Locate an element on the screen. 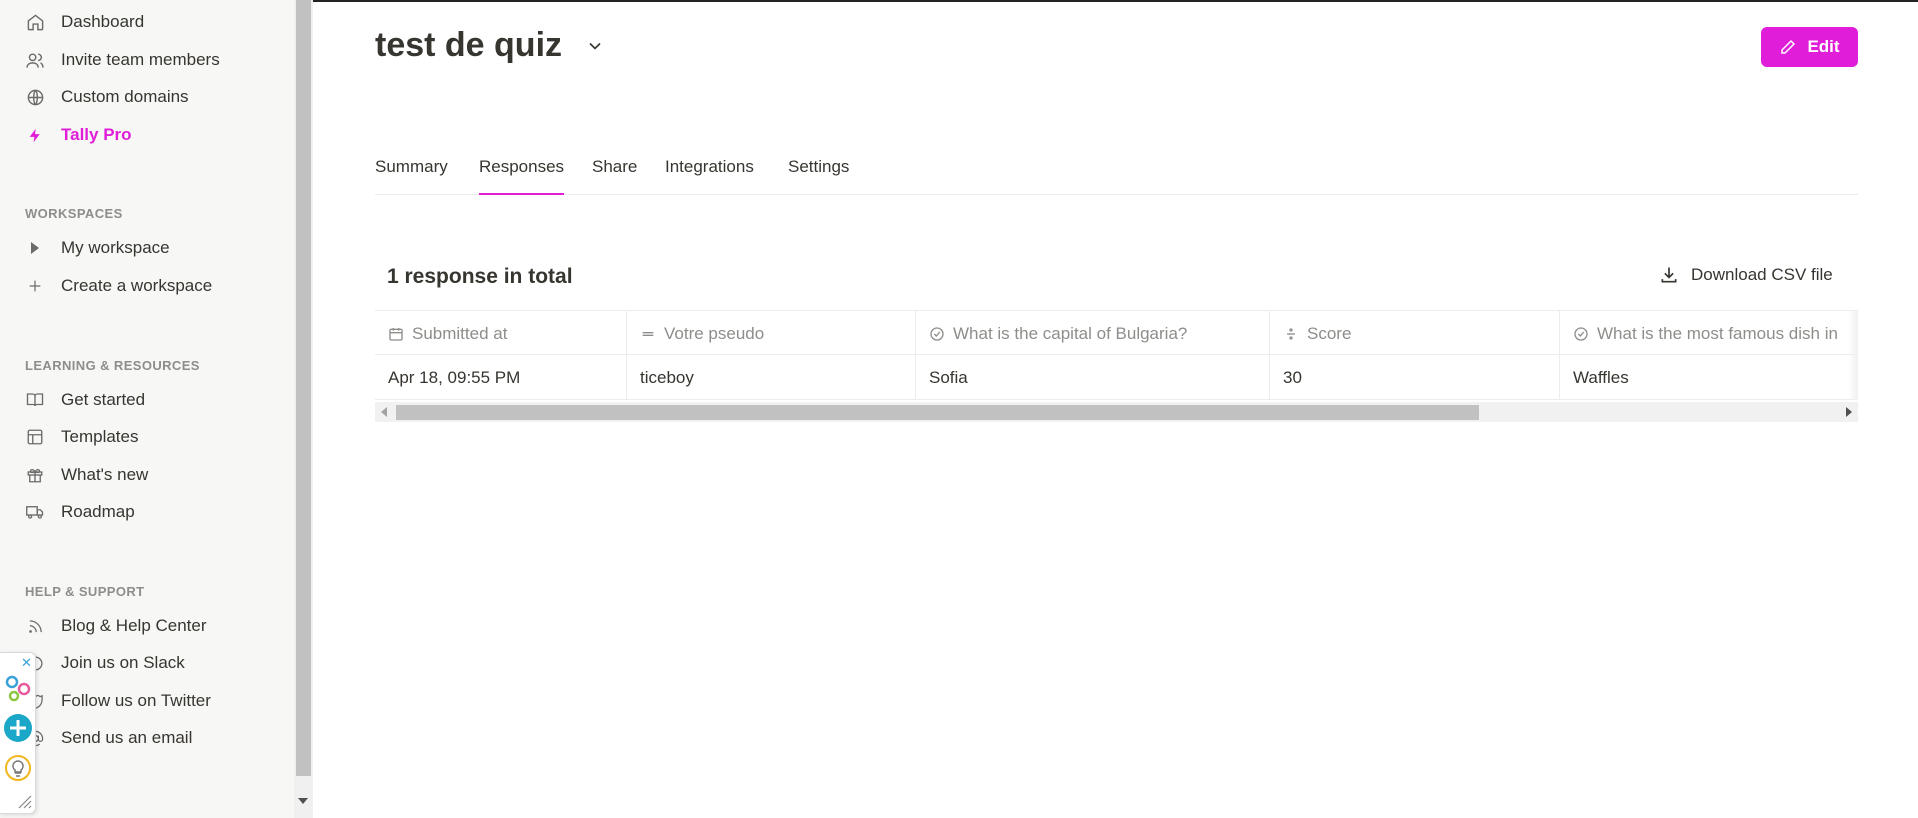 The image size is (1918, 818). sidebar-item-label: Roadmap is located at coordinates (98, 511).